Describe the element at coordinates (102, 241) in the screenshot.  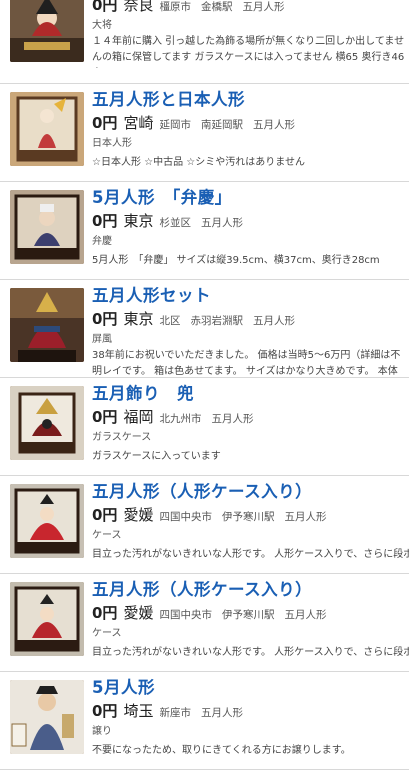
I see `subtitle: 弁慶` at that location.